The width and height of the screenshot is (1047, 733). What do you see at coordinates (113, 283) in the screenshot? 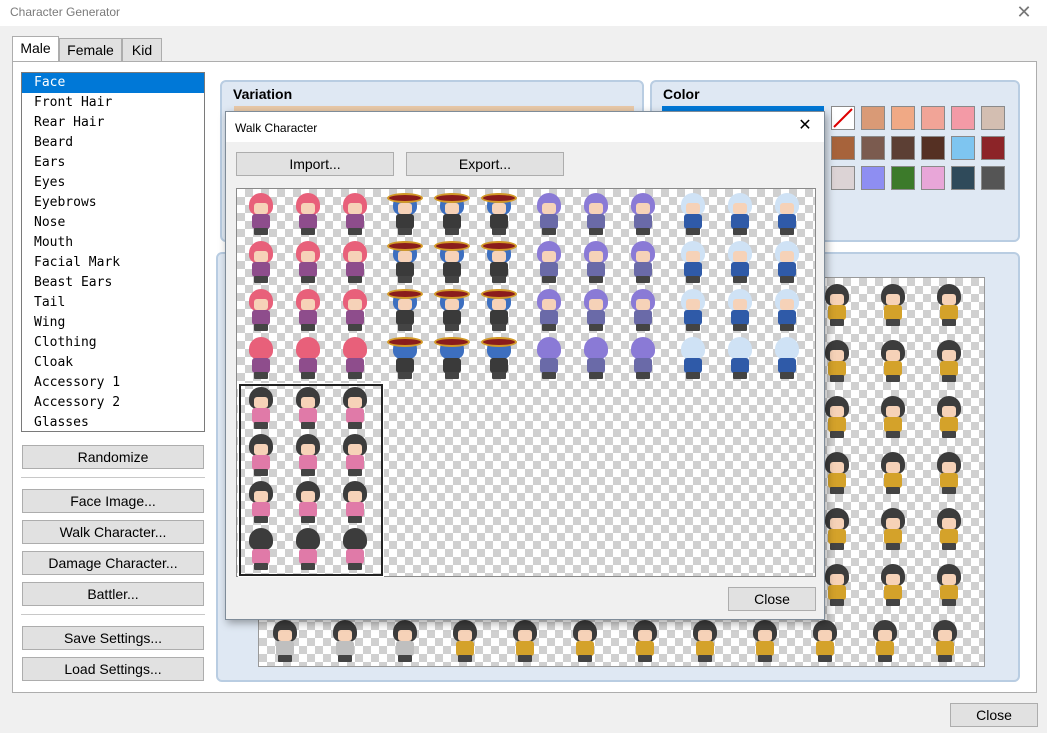
I see `part-item-beast-ears: Beast Ears` at bounding box center [113, 283].